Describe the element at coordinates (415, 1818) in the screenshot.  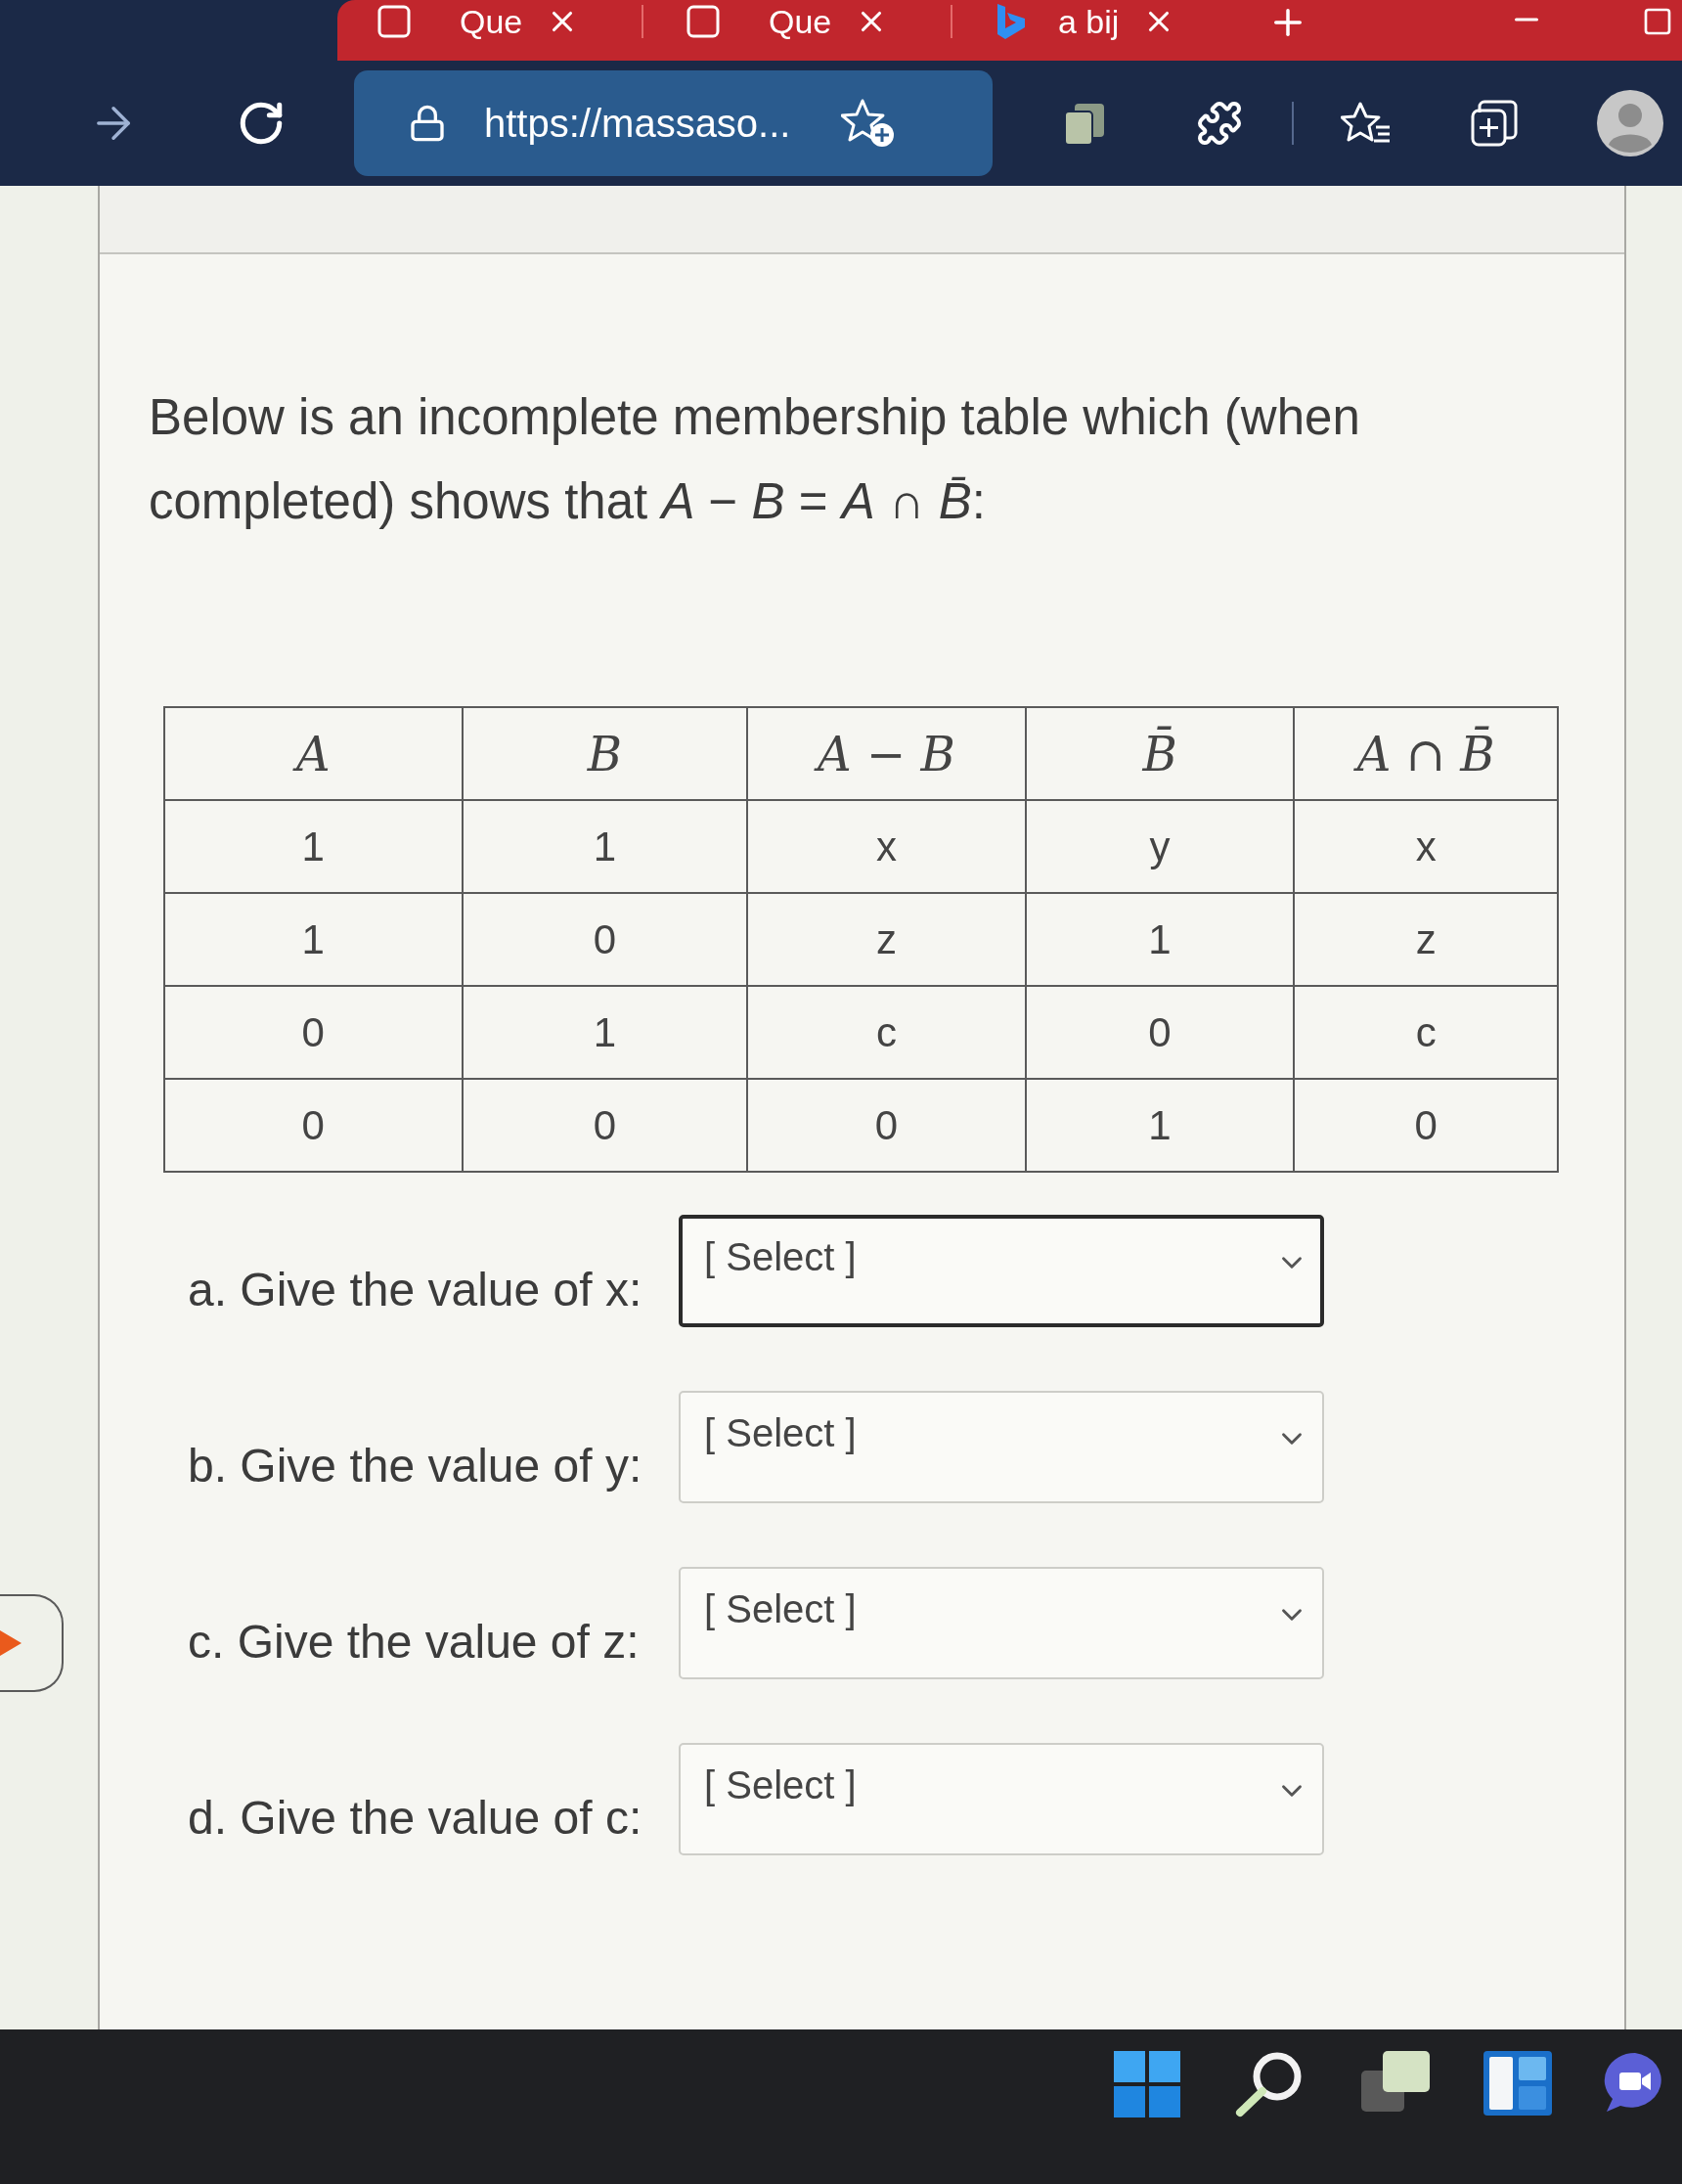
I see `question-label: d. Give the value of c:` at that location.